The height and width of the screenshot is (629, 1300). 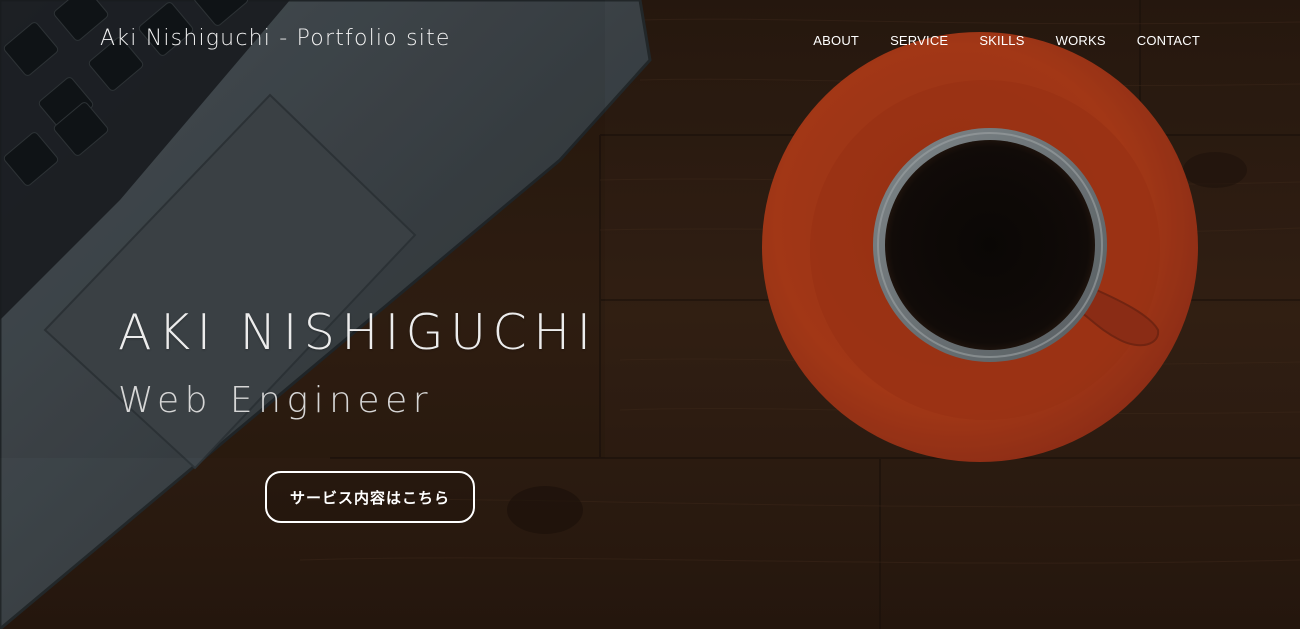 I want to click on global-nav: ABOUT SERVICE SKILLS WORKS CONTACT, so click(x=1006, y=40).